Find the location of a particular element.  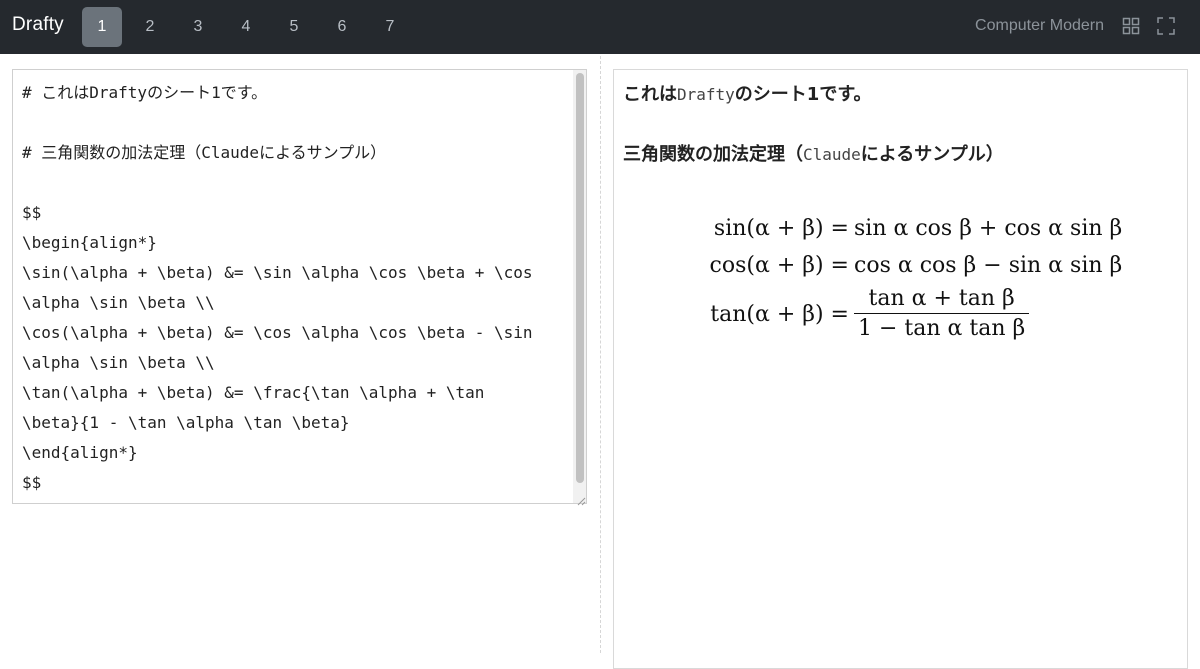

pane-divider is located at coordinates (601, 354).